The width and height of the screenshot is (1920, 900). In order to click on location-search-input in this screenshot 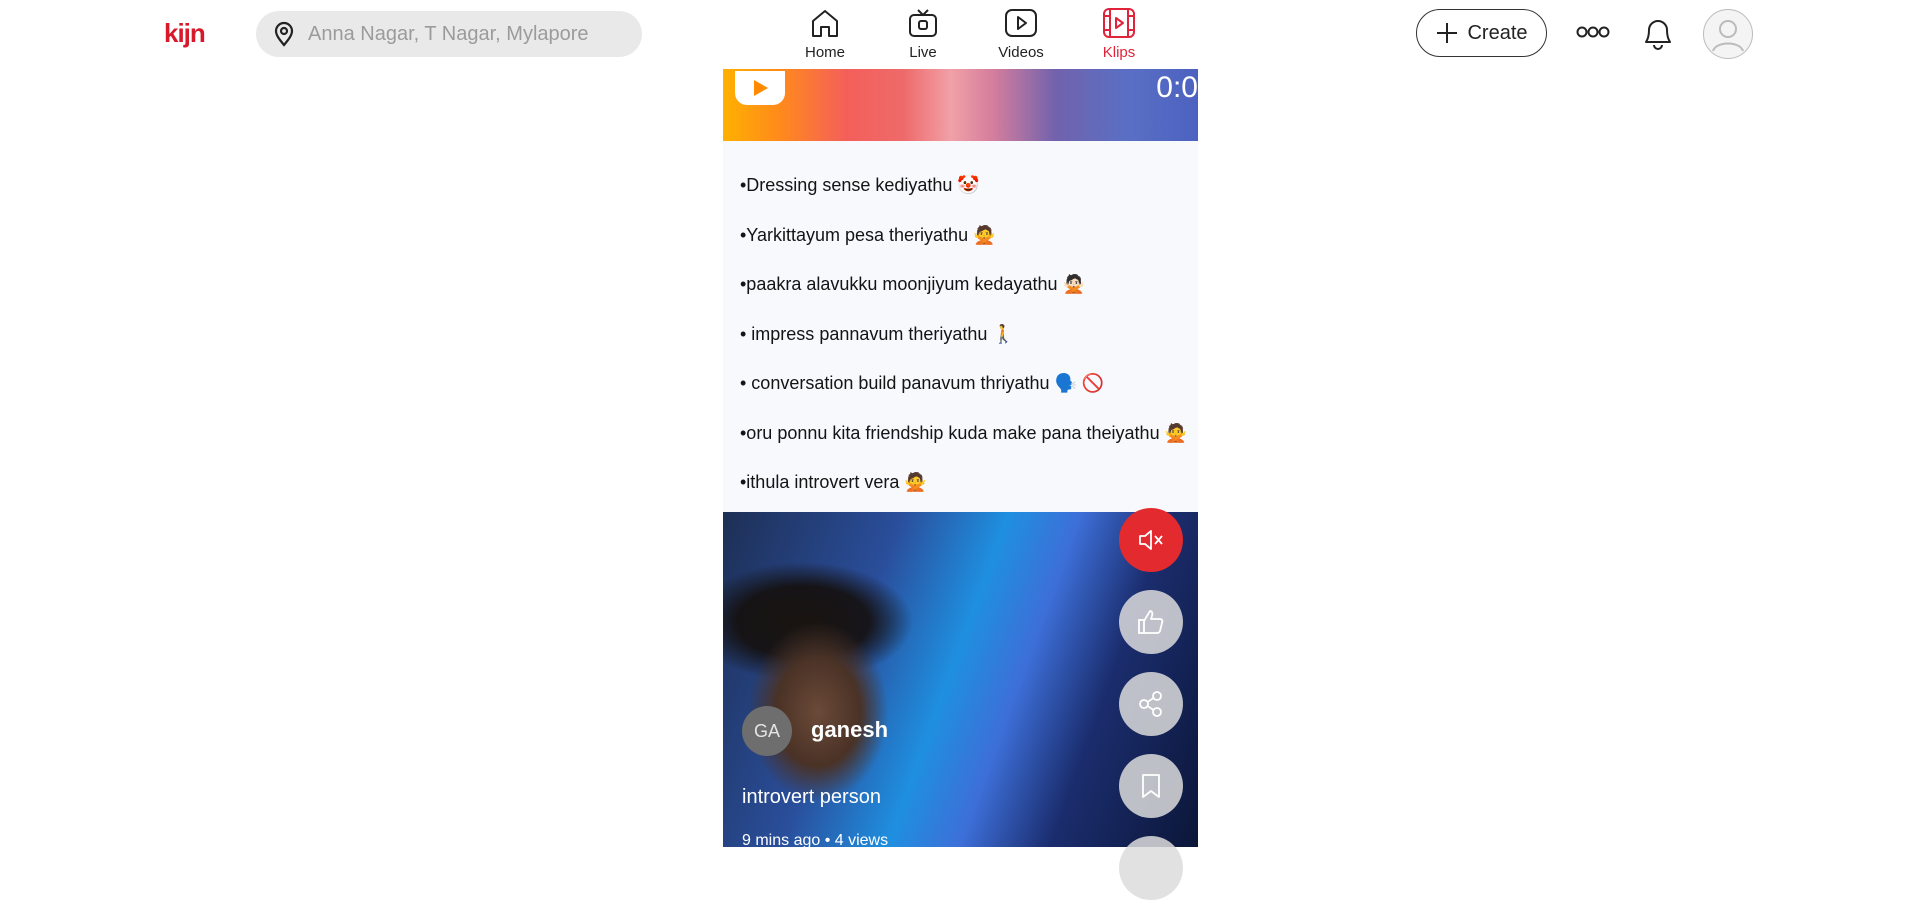, I will do `click(468, 34)`.